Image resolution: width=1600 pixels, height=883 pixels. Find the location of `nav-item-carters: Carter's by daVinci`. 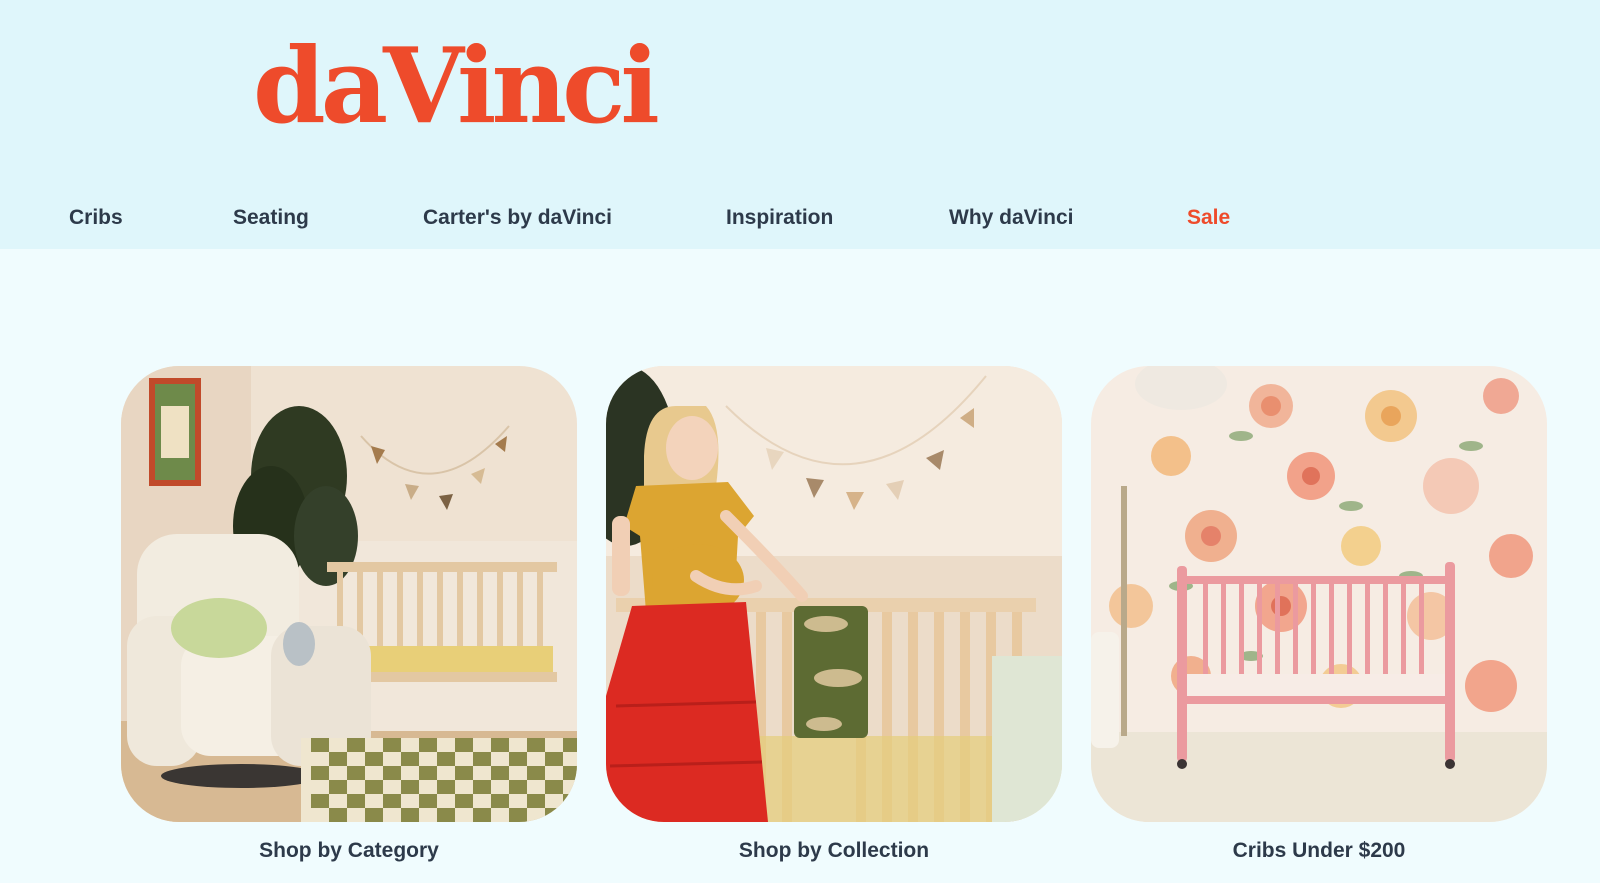

nav-item-carters: Carter's by daVinci is located at coordinates (517, 218).